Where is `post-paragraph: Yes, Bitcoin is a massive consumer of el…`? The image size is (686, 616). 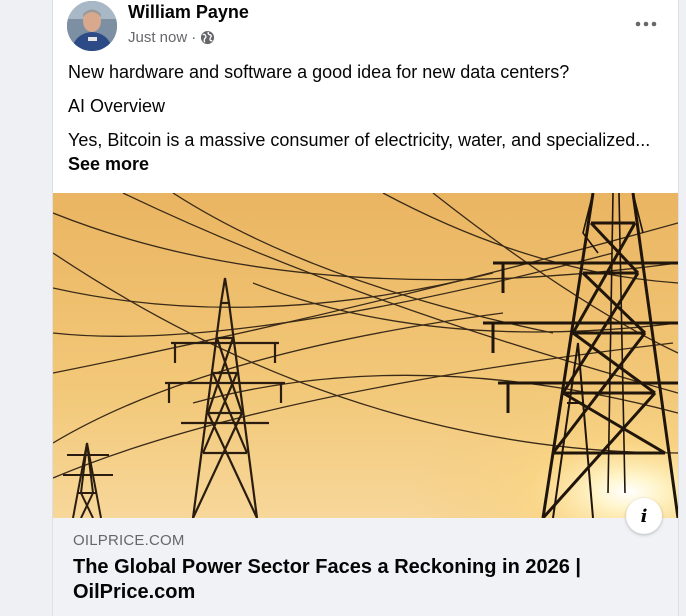
post-paragraph: Yes, Bitcoin is a massive consumer of el… is located at coordinates (359, 140).